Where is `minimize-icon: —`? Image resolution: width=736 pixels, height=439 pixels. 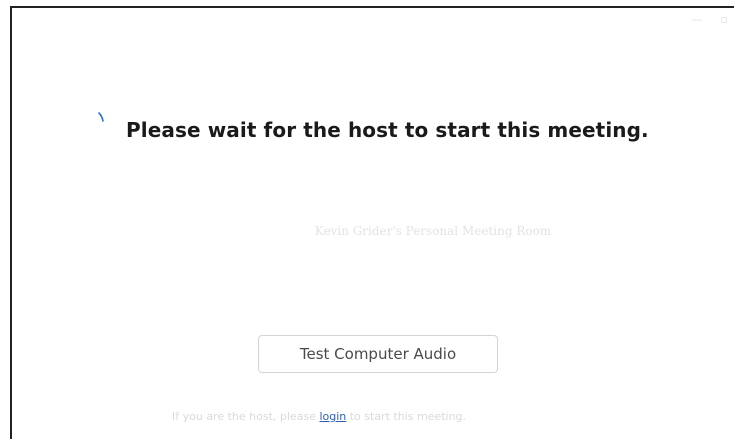
minimize-icon: — is located at coordinates (697, 20).